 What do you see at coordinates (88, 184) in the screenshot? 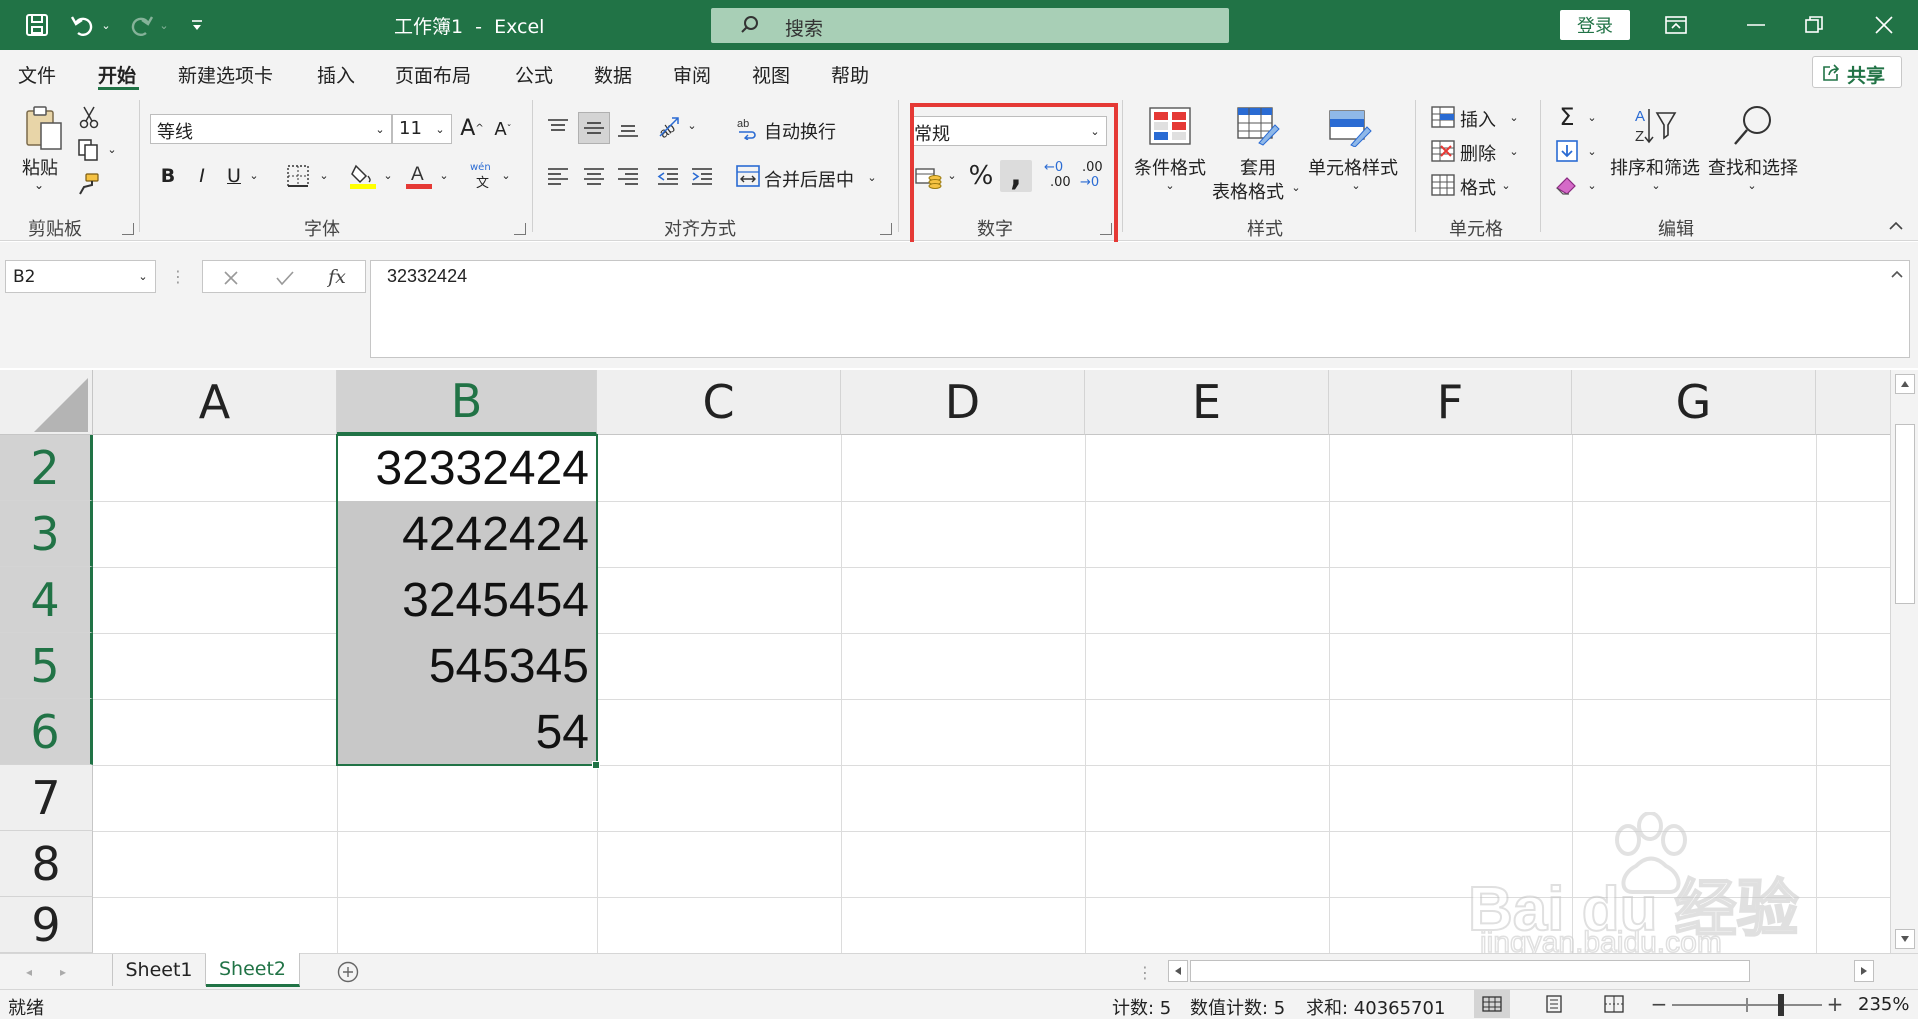
I see `format-painter-icon` at bounding box center [88, 184].